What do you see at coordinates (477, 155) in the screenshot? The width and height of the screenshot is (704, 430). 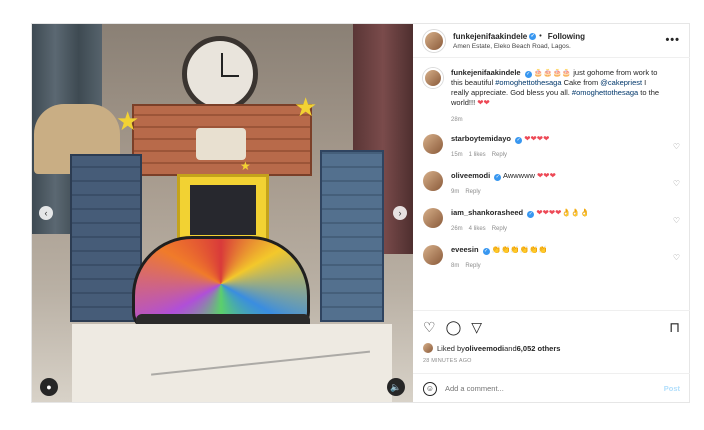 I see `comment-likes: 1 likes` at bounding box center [477, 155].